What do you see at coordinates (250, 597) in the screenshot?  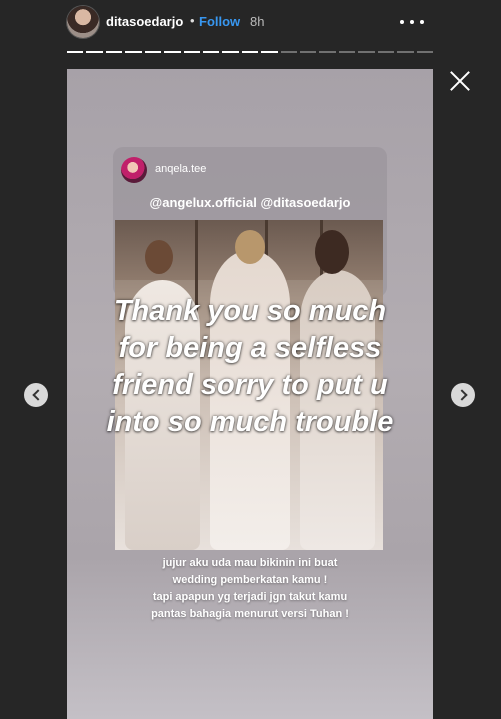 I see `caption-line: tapi apapun yg terjadi jgn takut kamu` at bounding box center [250, 597].